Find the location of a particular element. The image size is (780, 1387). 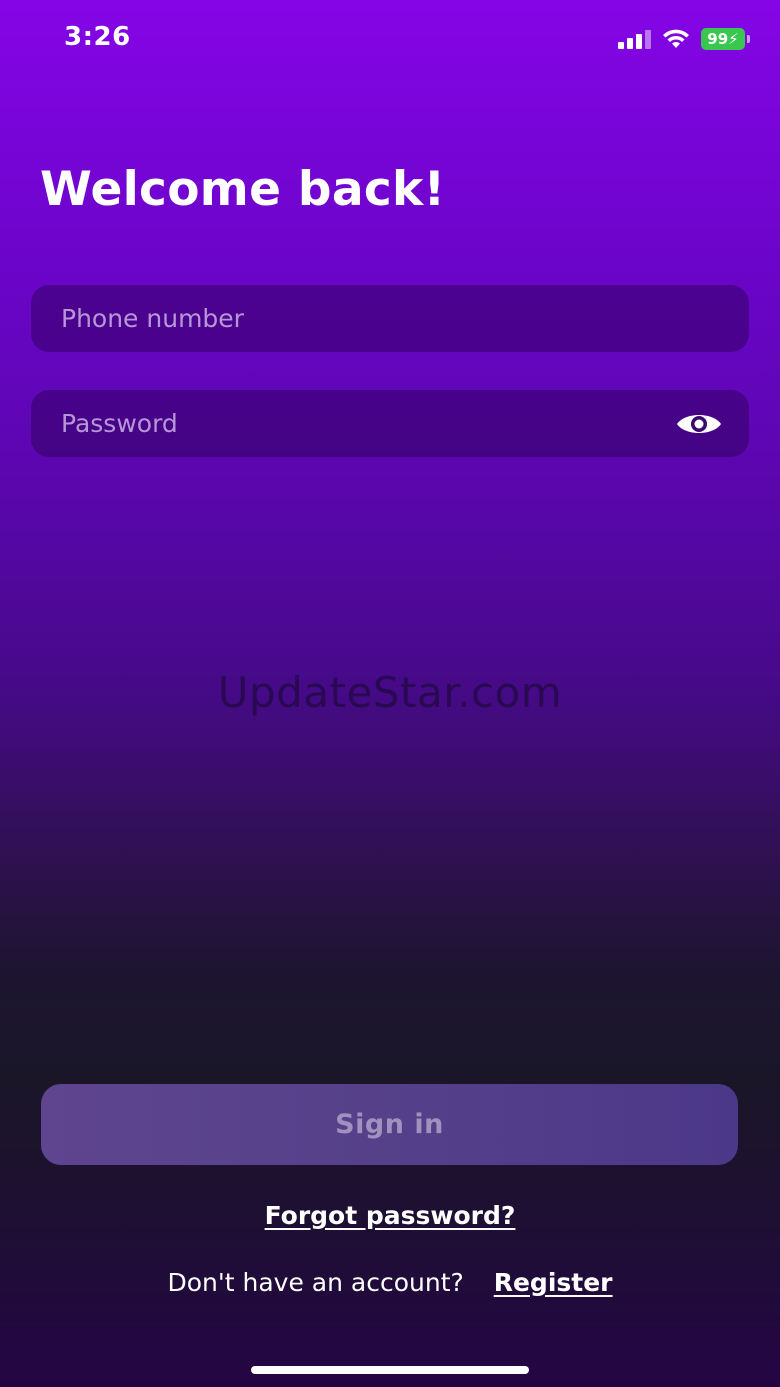

forgot-password-link: Forgot password? is located at coordinates (390, 1215).